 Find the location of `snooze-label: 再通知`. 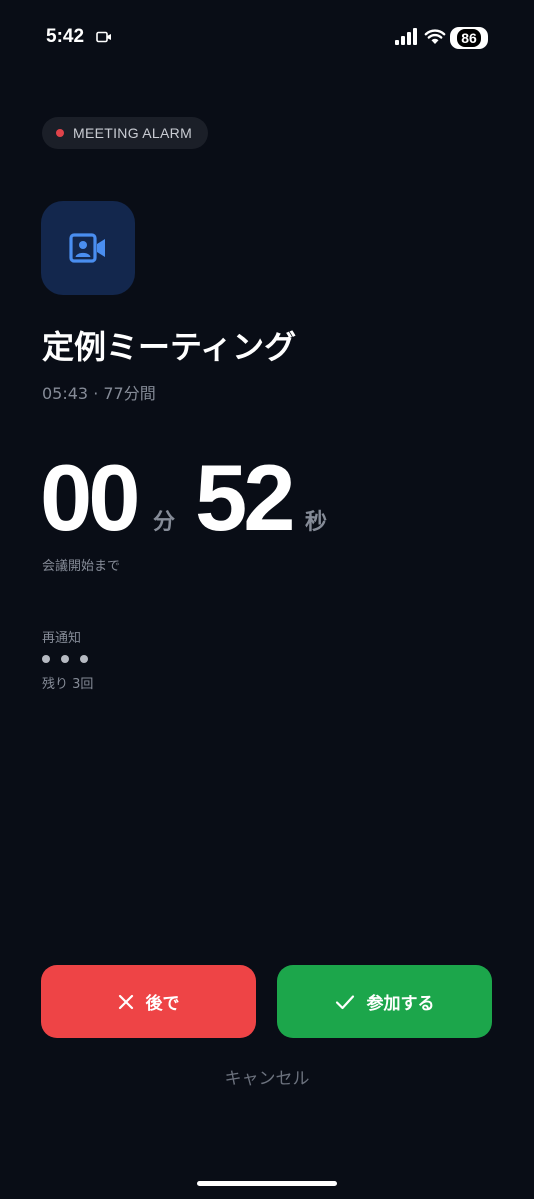

snooze-label: 再通知 is located at coordinates (62, 638).